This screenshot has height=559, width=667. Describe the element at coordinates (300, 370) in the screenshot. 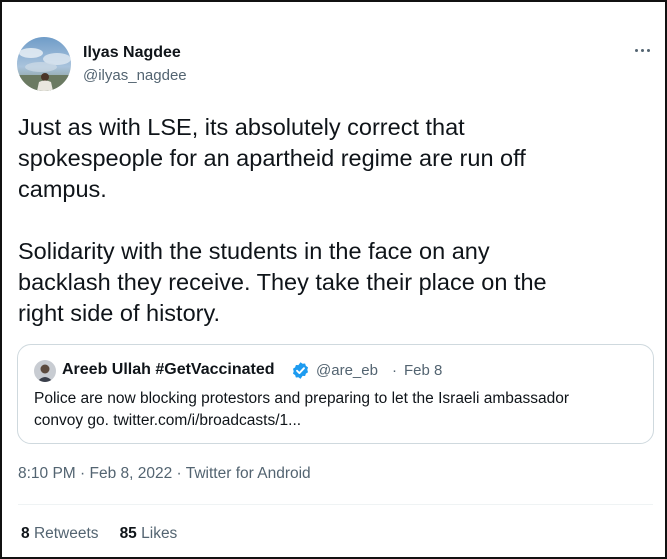

I see `verified-badge-icon` at that location.